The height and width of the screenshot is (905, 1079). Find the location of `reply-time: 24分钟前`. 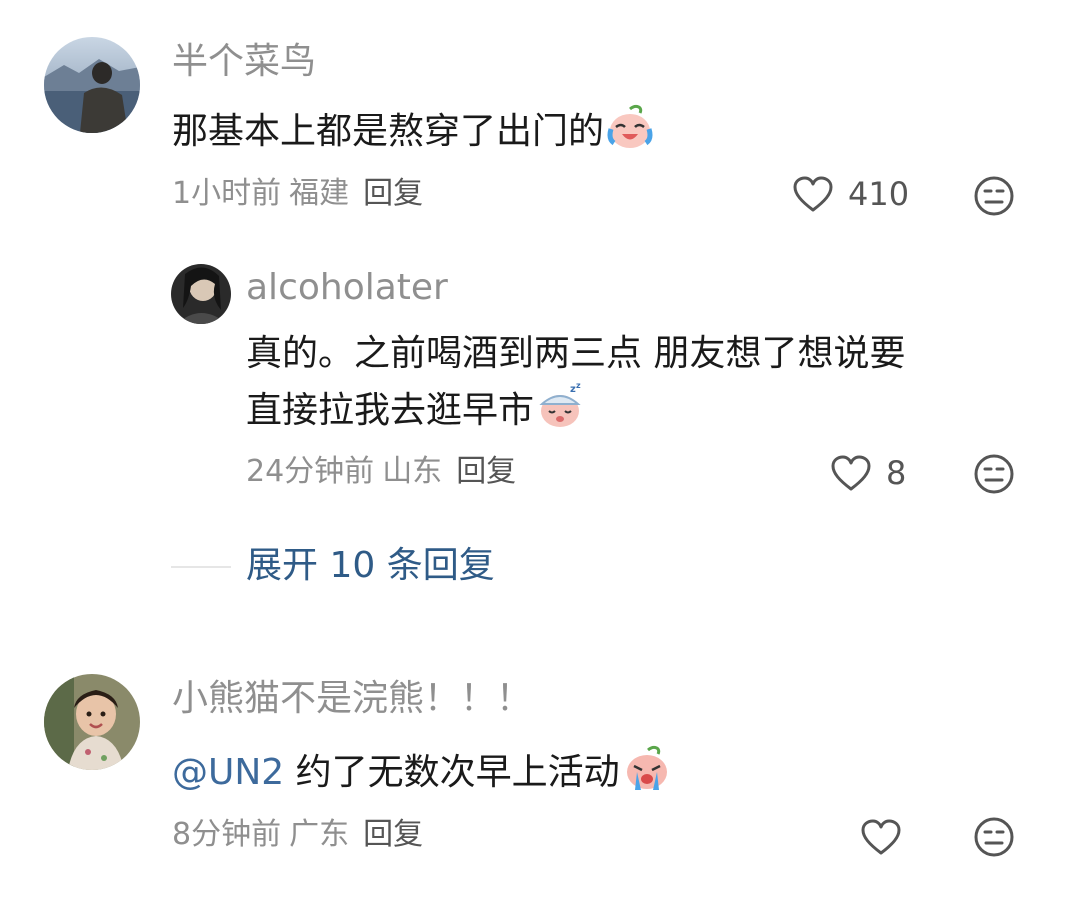

reply-time: 24分钟前 is located at coordinates (310, 471).